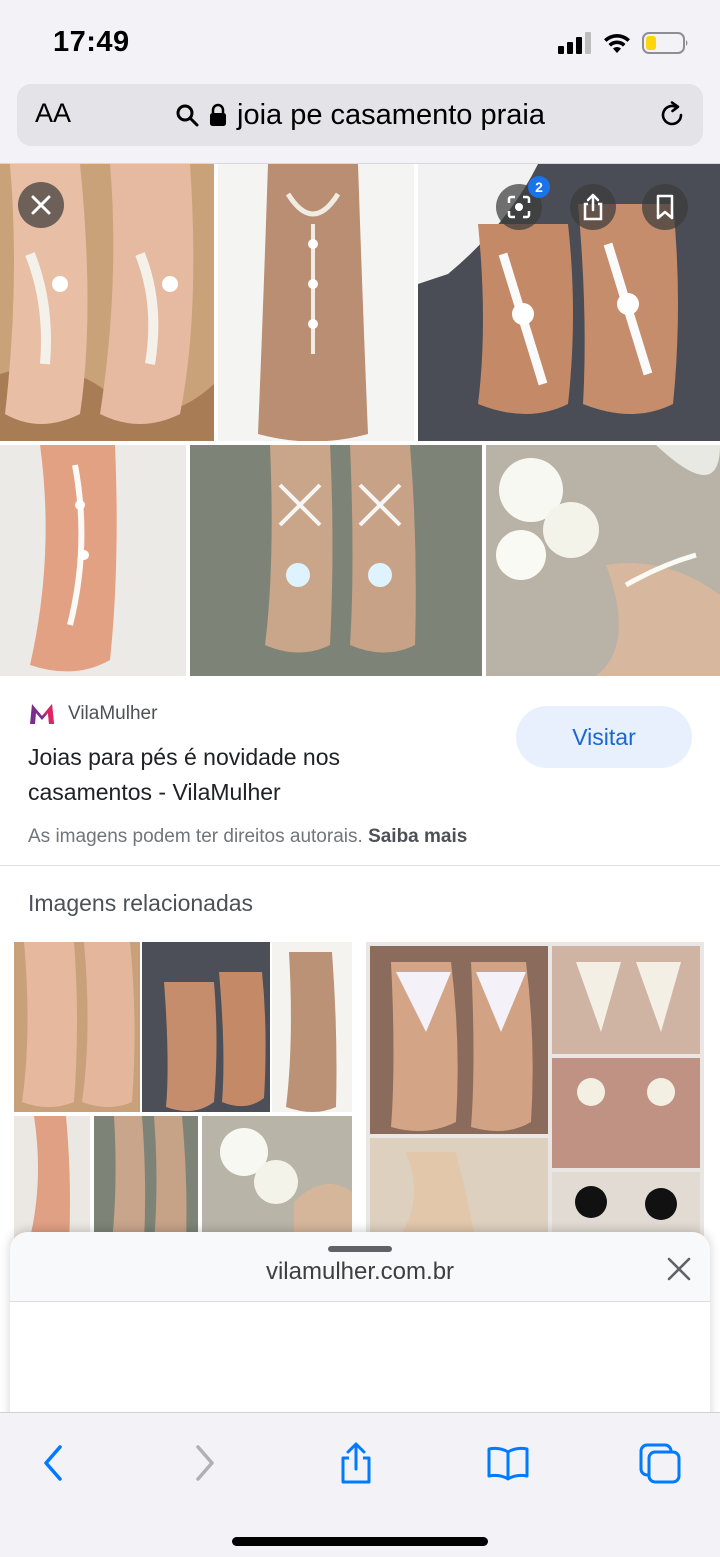 The height and width of the screenshot is (1557, 720). I want to click on wifi-icon, so click(617, 43).